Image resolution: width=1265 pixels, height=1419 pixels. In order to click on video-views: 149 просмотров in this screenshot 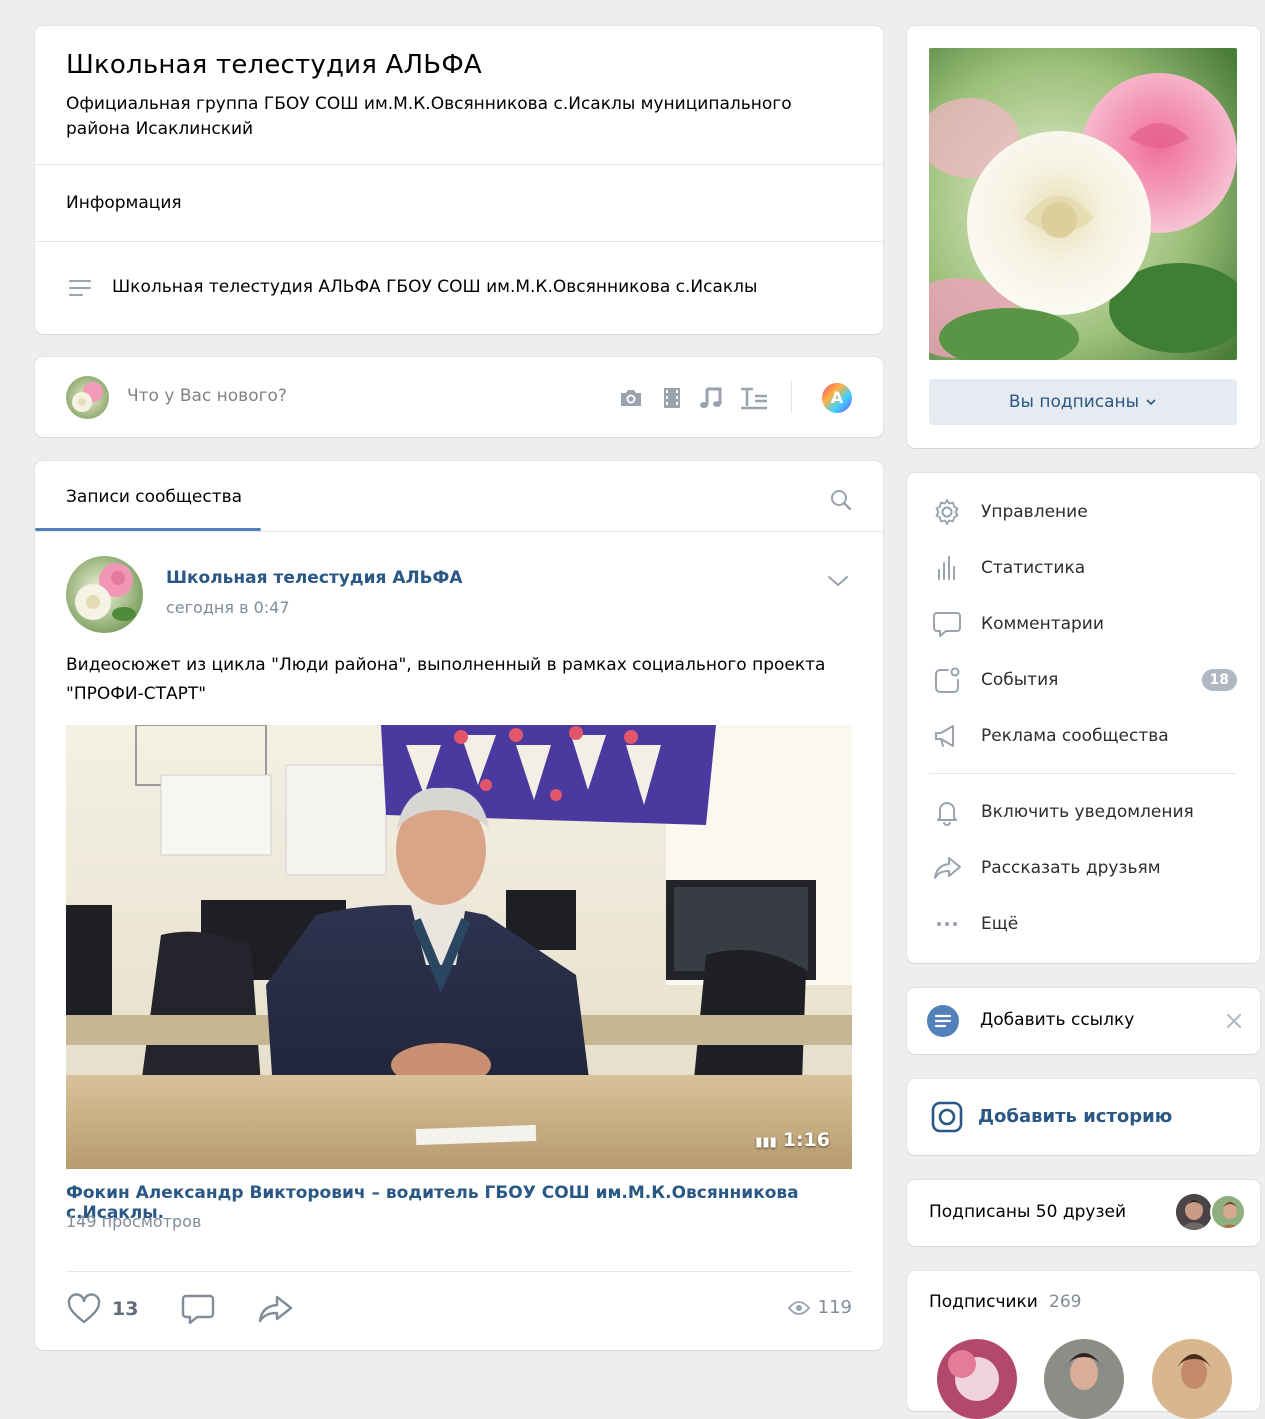, I will do `click(134, 1221)`.